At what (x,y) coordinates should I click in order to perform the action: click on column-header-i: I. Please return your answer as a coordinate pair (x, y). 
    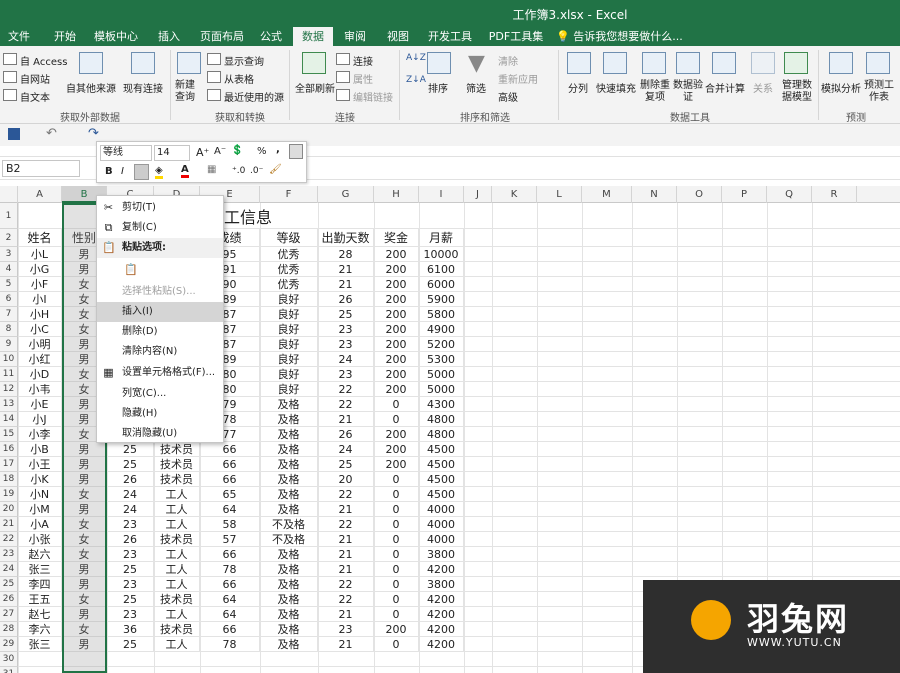
    Looking at the image, I should click on (441, 194).